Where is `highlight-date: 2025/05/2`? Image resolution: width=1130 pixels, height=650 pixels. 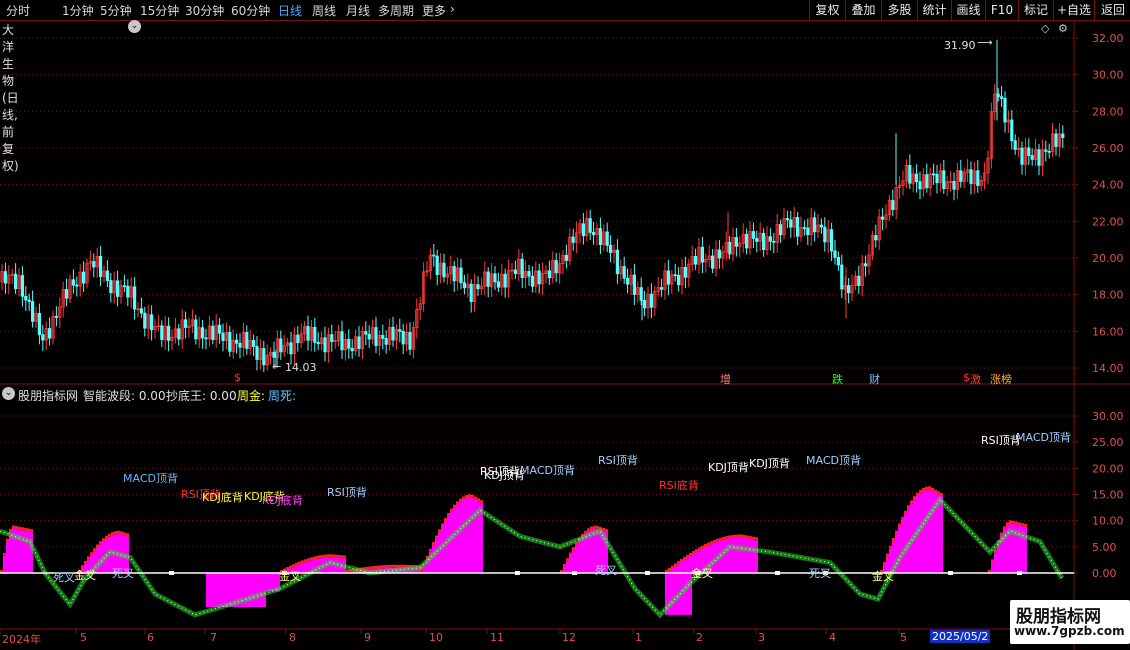
highlight-date: 2025/05/2 is located at coordinates (960, 636).